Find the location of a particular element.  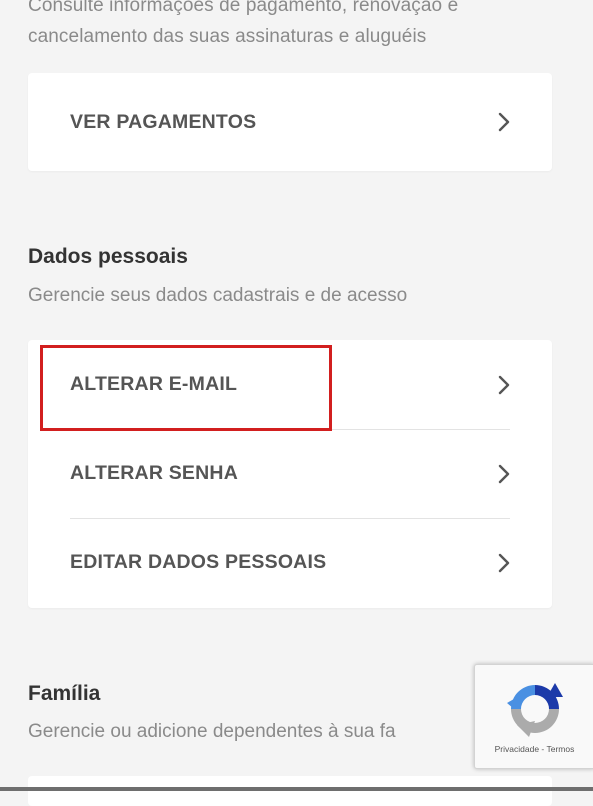

recaptcha-badge: Privacidade - Termos is located at coordinates (533, 716).